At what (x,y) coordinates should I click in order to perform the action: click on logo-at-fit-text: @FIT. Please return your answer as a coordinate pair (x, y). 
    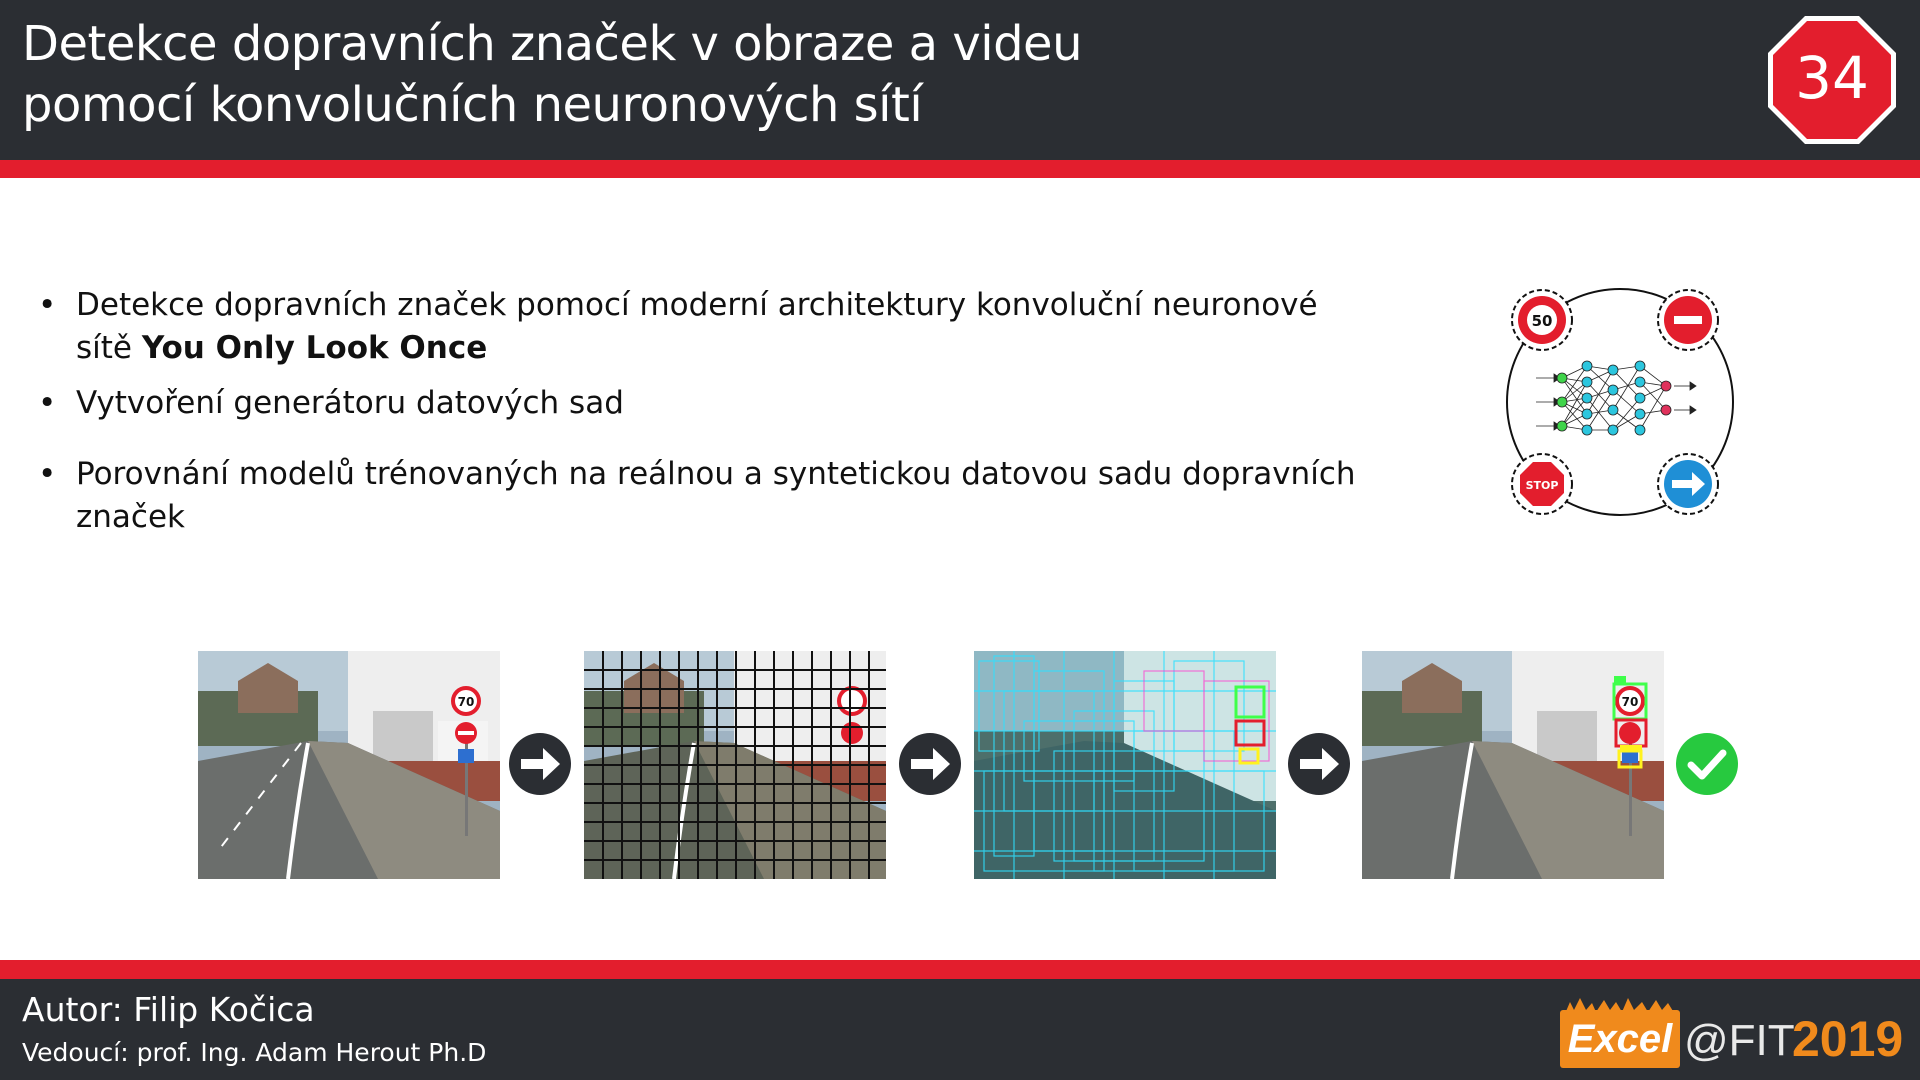
    Looking at the image, I should click on (1739, 1040).